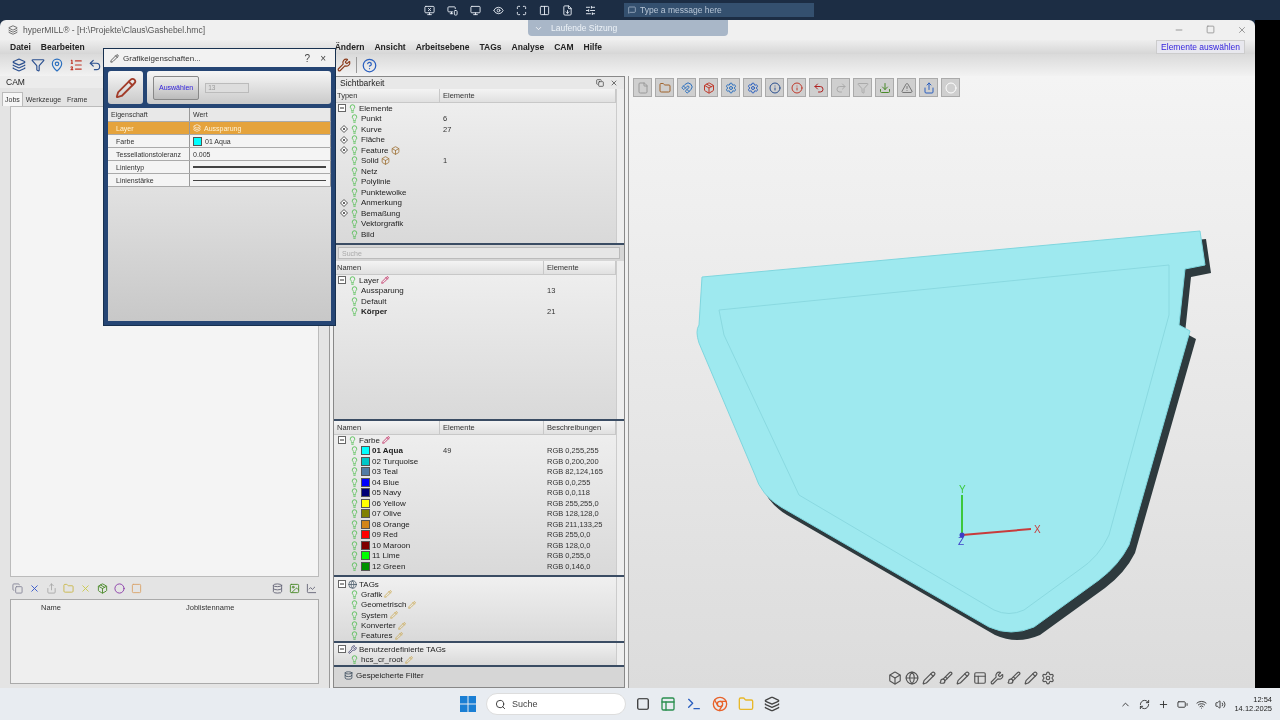 The image size is (1280, 720). I want to click on tree-node-label: Layer, so click(369, 280).